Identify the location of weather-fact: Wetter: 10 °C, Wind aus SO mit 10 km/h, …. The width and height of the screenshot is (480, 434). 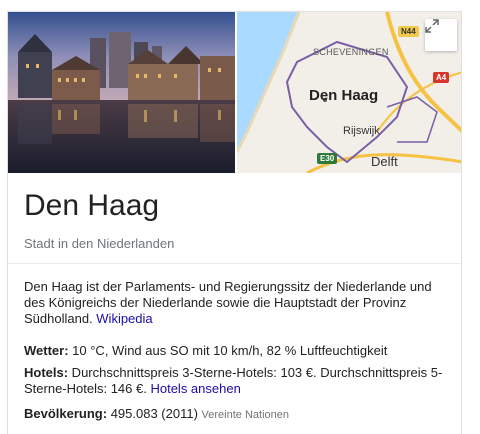
(238, 351).